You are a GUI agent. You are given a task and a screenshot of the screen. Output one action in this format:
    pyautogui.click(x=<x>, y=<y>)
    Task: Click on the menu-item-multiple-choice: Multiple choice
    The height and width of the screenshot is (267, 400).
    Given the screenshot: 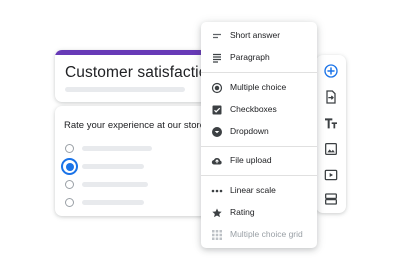 What is the action you would take?
    pyautogui.click(x=259, y=88)
    